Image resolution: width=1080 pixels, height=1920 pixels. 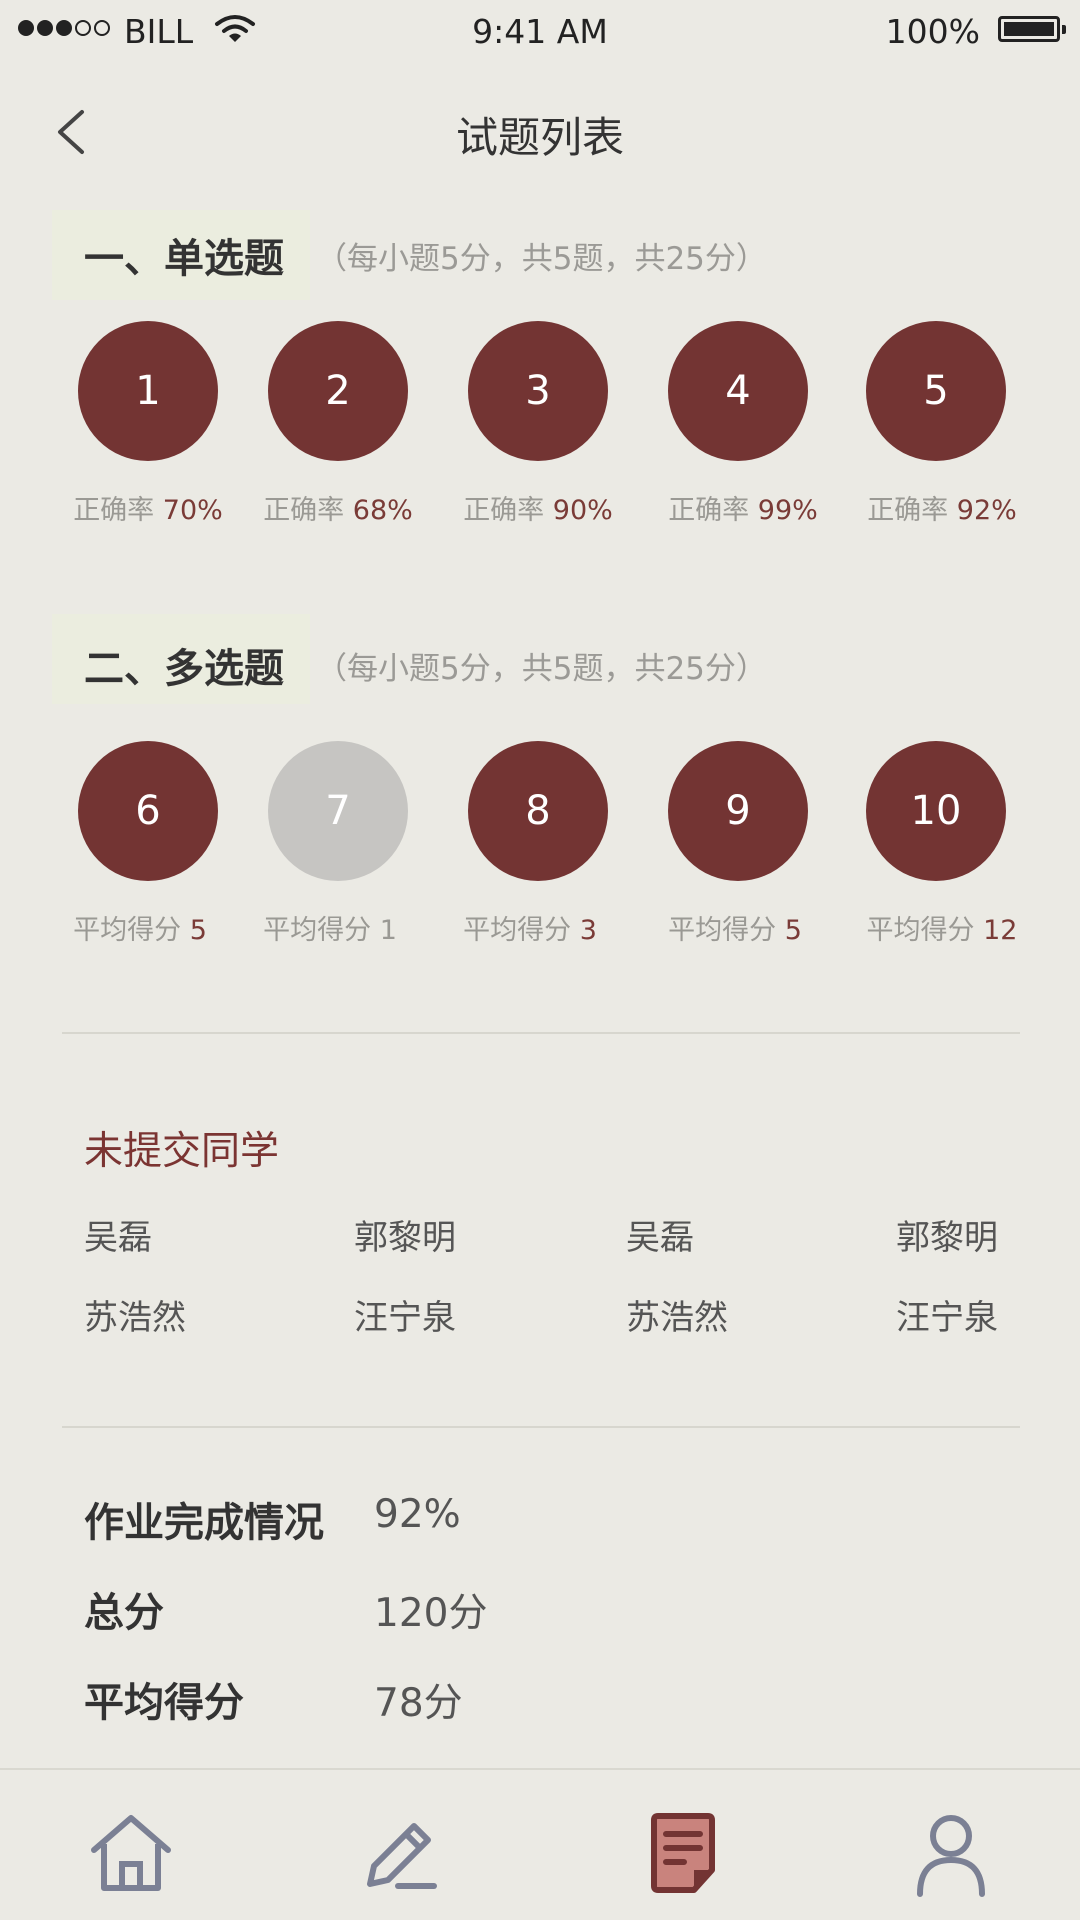 What do you see at coordinates (539, 137) in the screenshot?
I see `page-title: 试题列表` at bounding box center [539, 137].